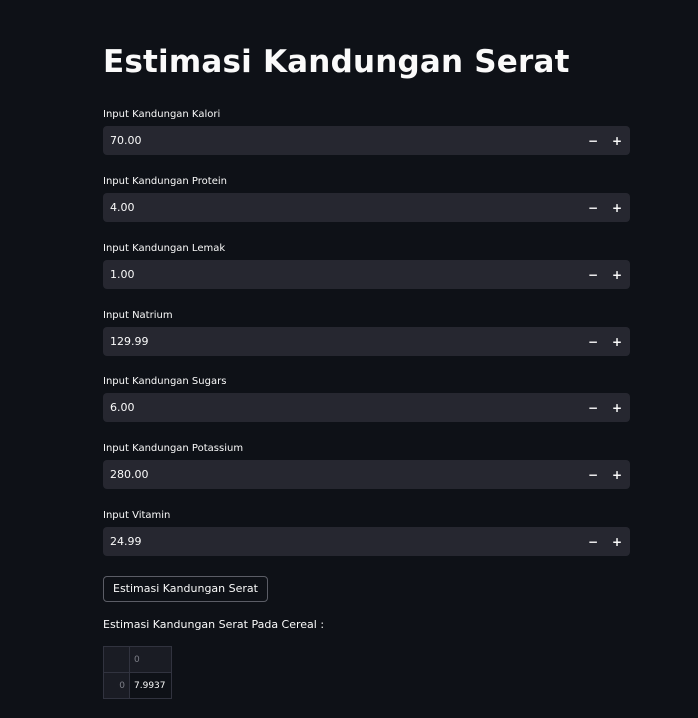 This screenshot has width=698, height=718. Describe the element at coordinates (342, 341) in the screenshot. I see `sodium-input` at that location.